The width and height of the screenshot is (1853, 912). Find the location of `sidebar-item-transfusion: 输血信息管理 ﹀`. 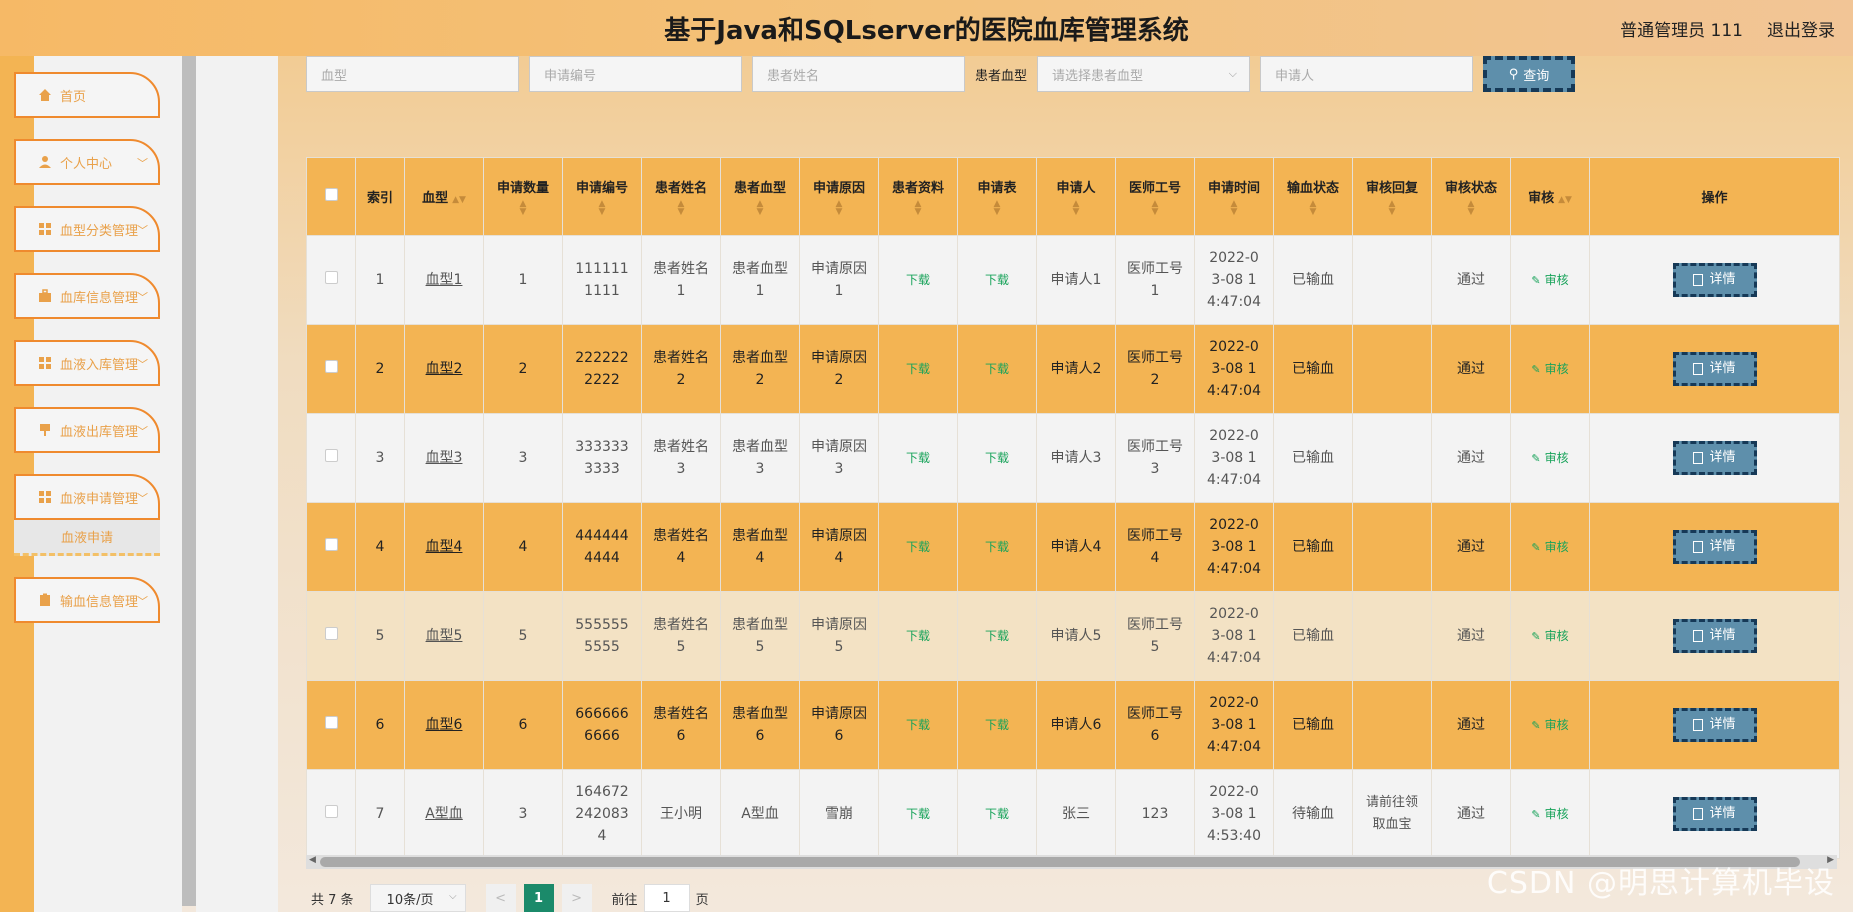

sidebar-item-transfusion: 输血信息管理 ﹀ is located at coordinates (87, 600).